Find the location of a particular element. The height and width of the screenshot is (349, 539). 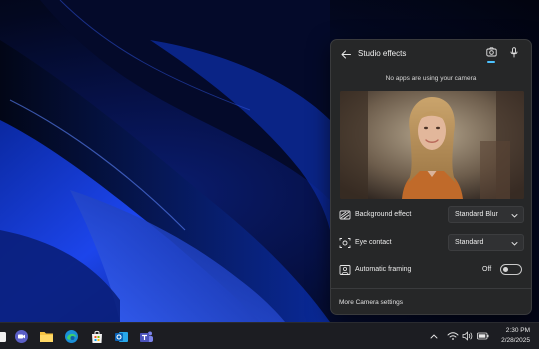

taskbar-edge is located at coordinates (71, 336).